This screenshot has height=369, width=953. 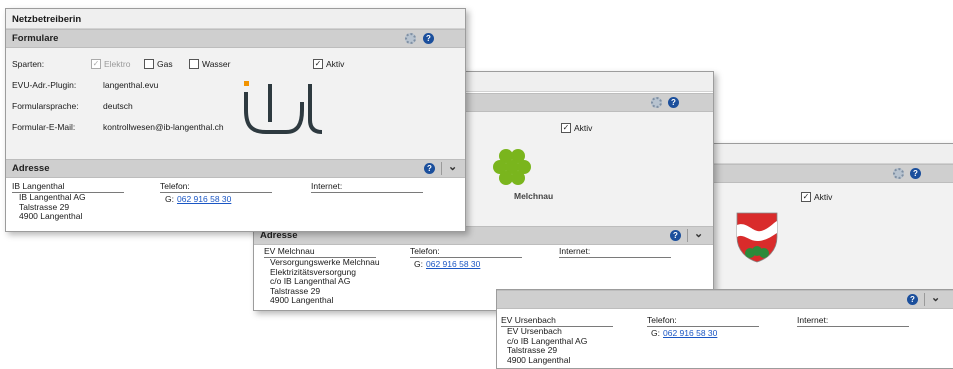 What do you see at coordinates (96, 64) in the screenshot?
I see `elektro-checkbox: ✓` at bounding box center [96, 64].